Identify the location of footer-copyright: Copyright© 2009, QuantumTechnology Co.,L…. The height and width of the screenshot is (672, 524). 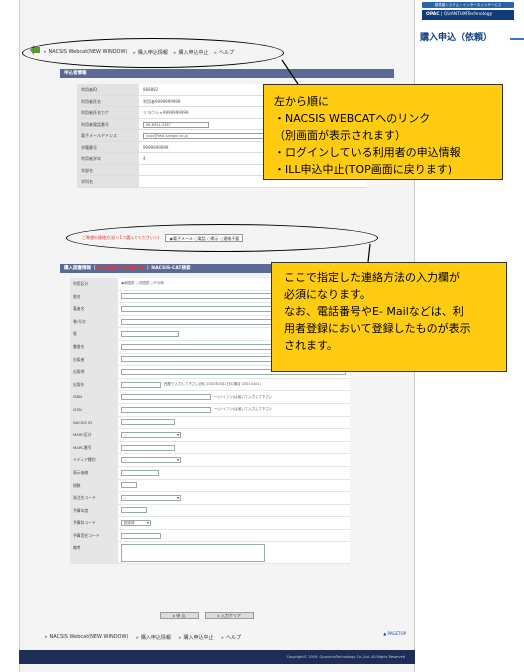
(217, 657).